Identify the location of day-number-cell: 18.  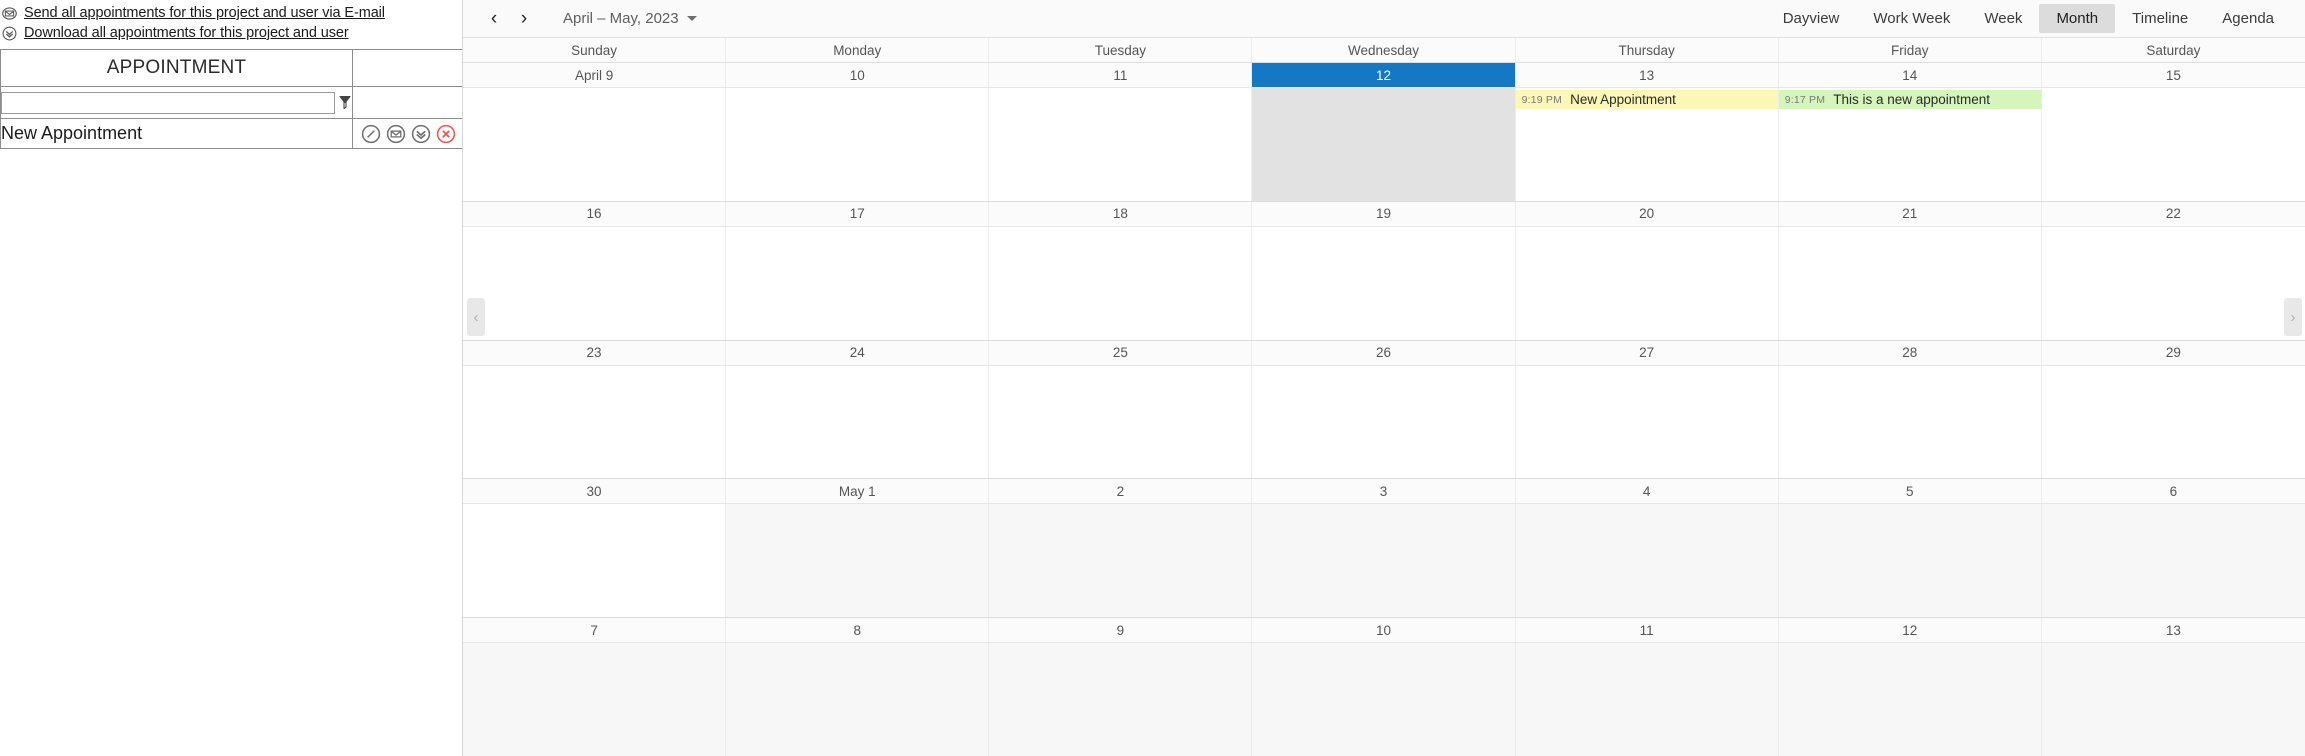
(1121, 213).